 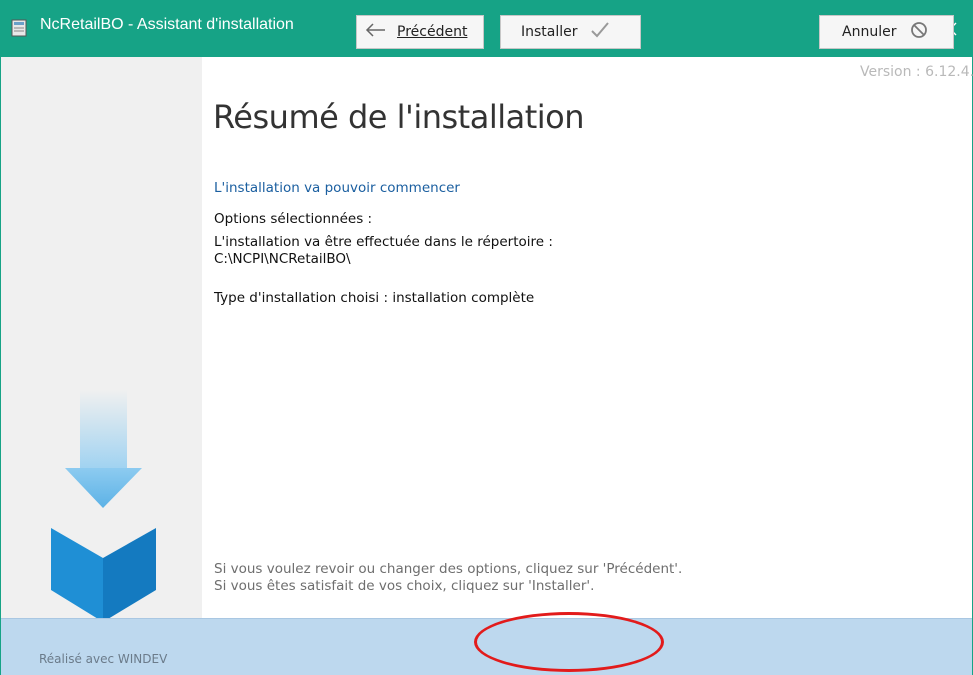 What do you see at coordinates (549, 32) in the screenshot?
I see `install-button-label: Installer` at bounding box center [549, 32].